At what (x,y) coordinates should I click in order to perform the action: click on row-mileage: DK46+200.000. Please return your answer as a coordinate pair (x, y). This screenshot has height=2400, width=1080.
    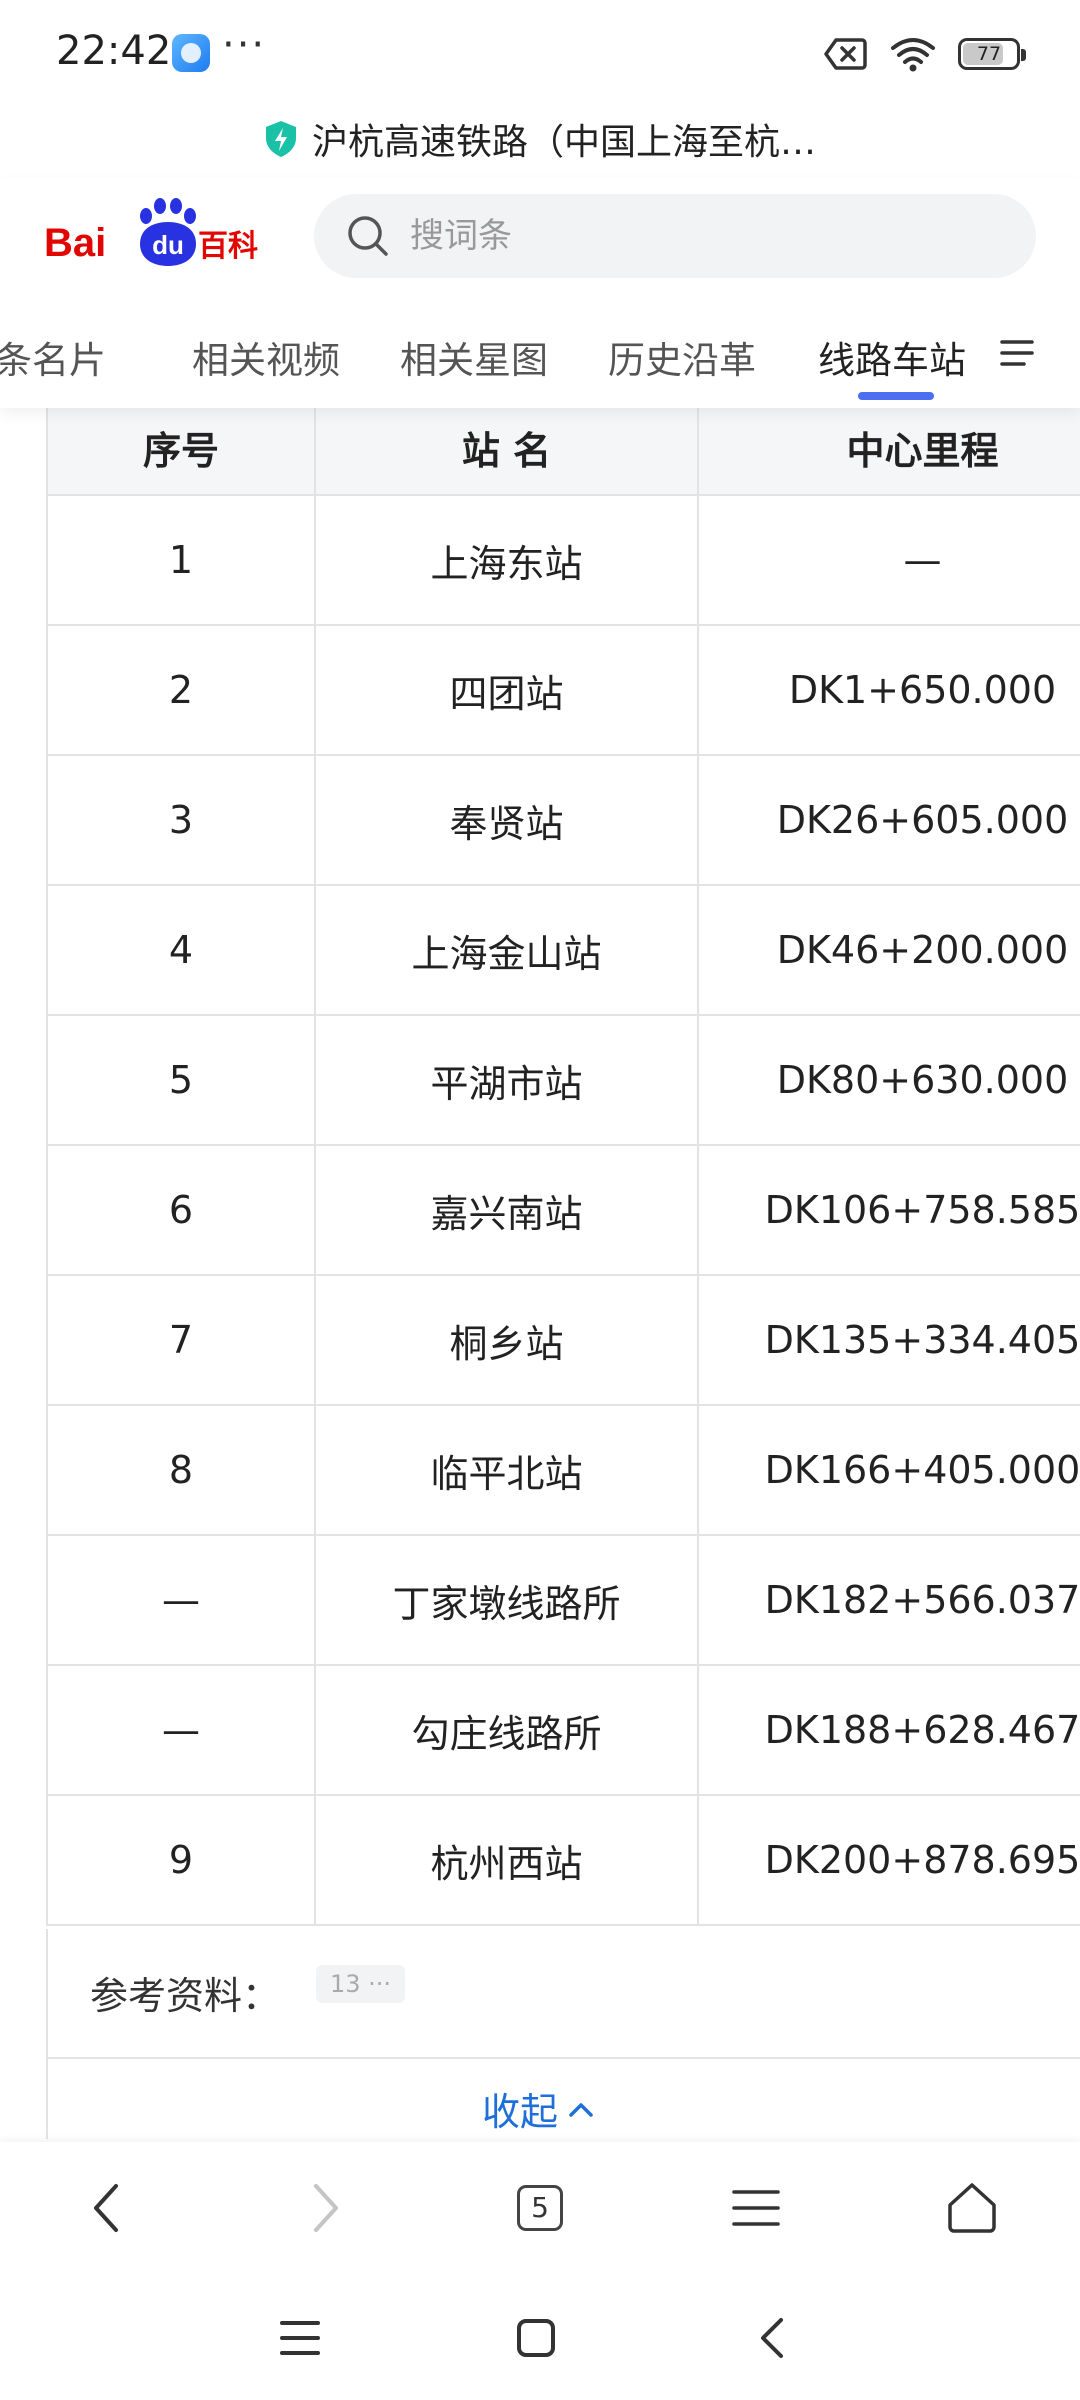
    Looking at the image, I should click on (888, 950).